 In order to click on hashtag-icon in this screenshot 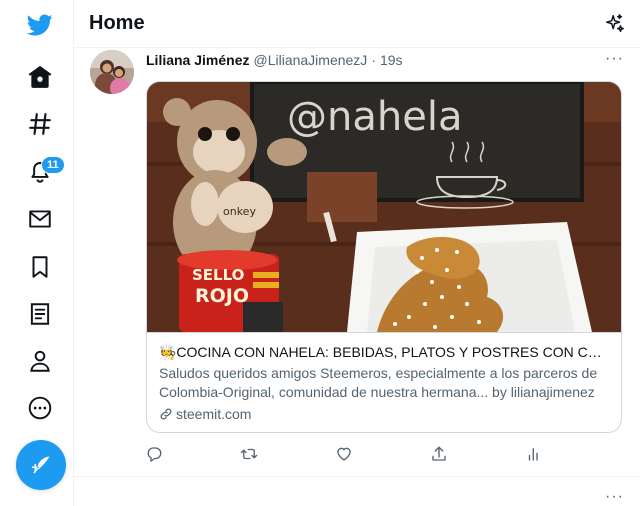, I will do `click(40, 124)`.